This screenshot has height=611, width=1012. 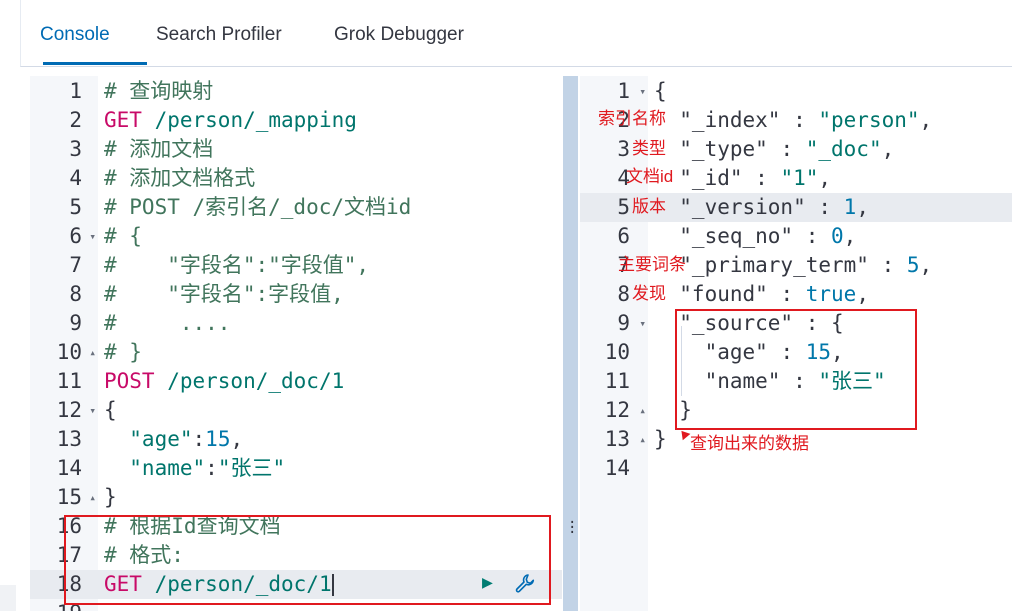 What do you see at coordinates (617, 439) in the screenshot?
I see `line-number-text: 13` at bounding box center [617, 439].